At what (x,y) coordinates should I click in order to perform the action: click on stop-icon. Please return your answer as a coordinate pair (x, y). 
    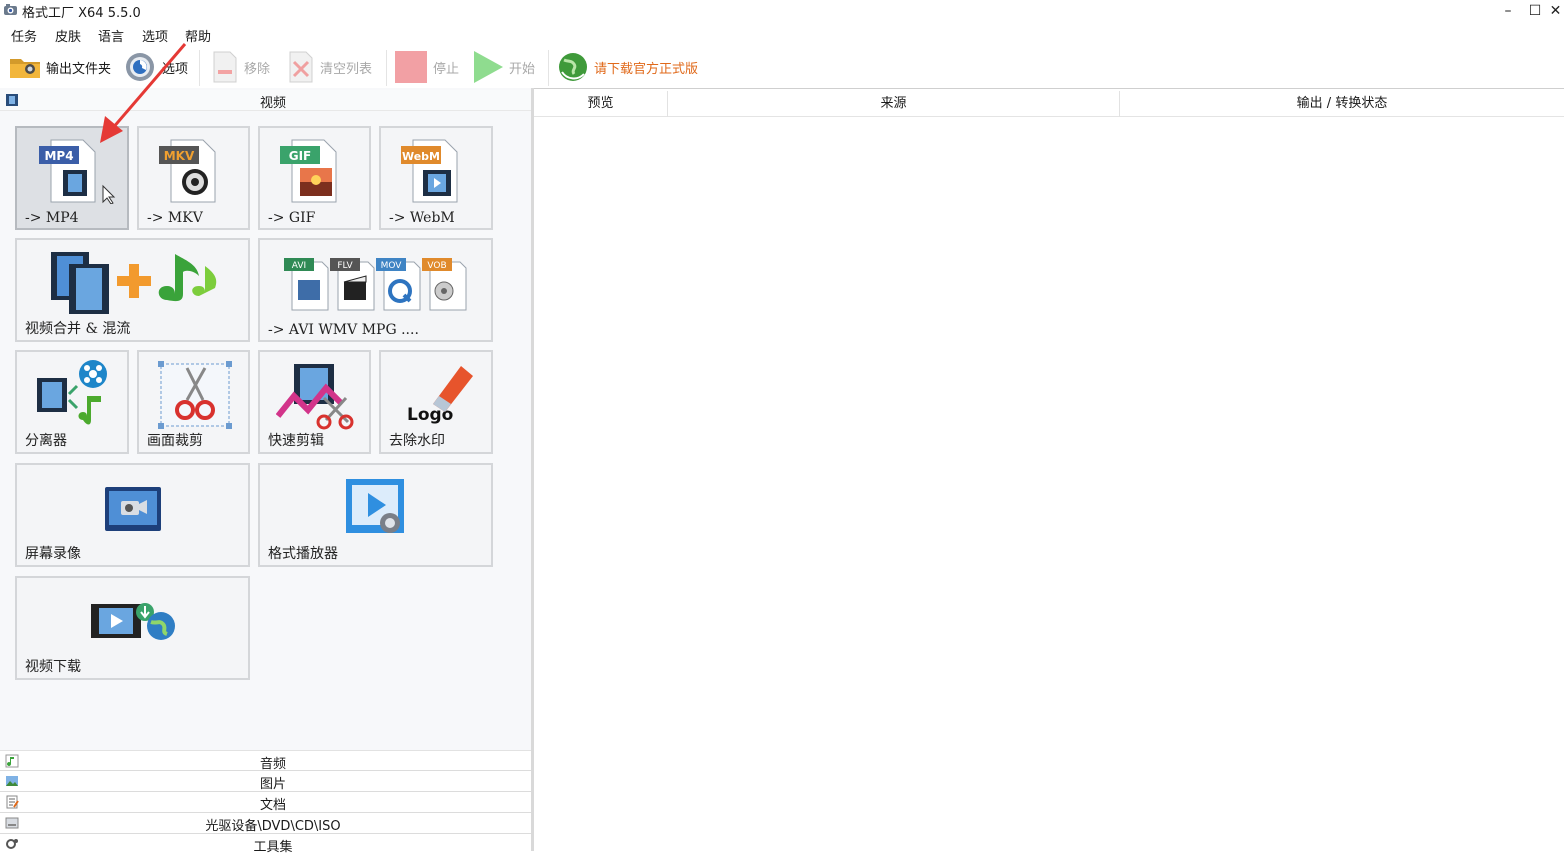
    Looking at the image, I should click on (411, 67).